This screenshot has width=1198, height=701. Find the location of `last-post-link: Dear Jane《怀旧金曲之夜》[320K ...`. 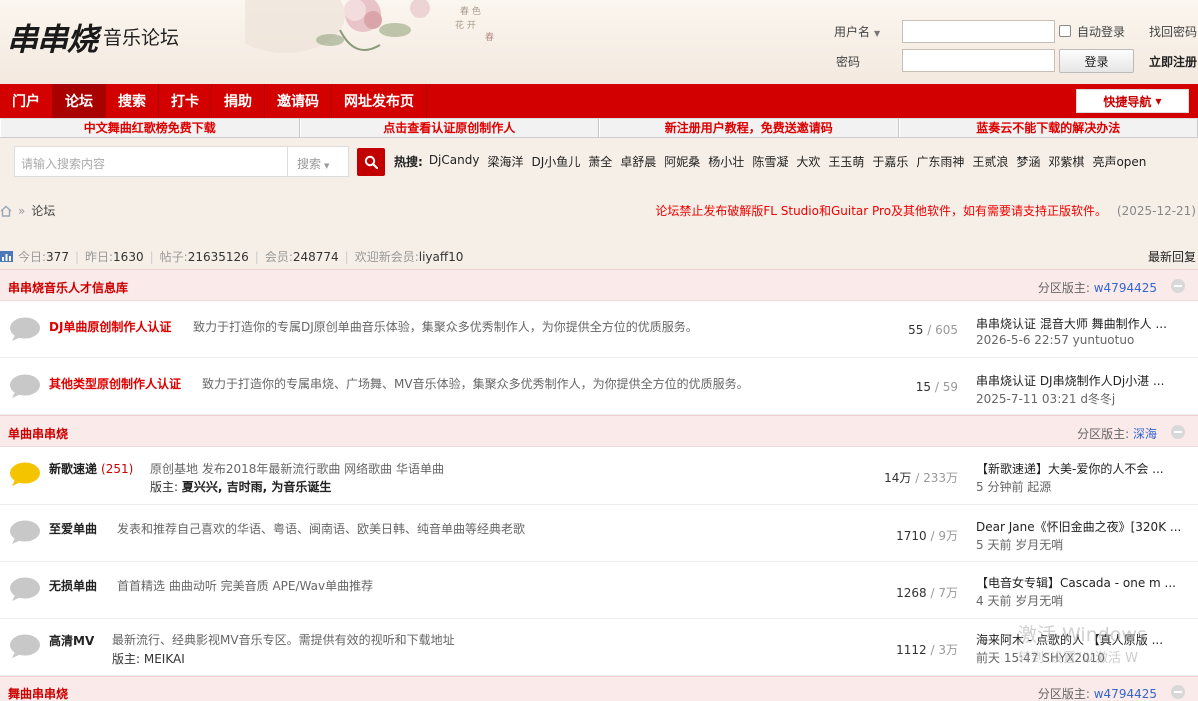

last-post-link: Dear Jane《怀旧金曲之夜》[320K ... is located at coordinates (1086, 526).